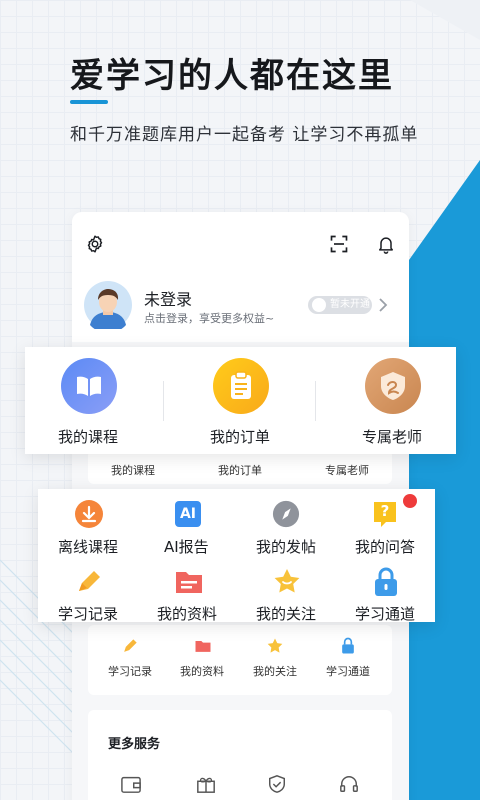 This screenshot has width=480, height=800. Describe the element at coordinates (188, 514) in the screenshot. I see `ai-icon: AI` at that location.